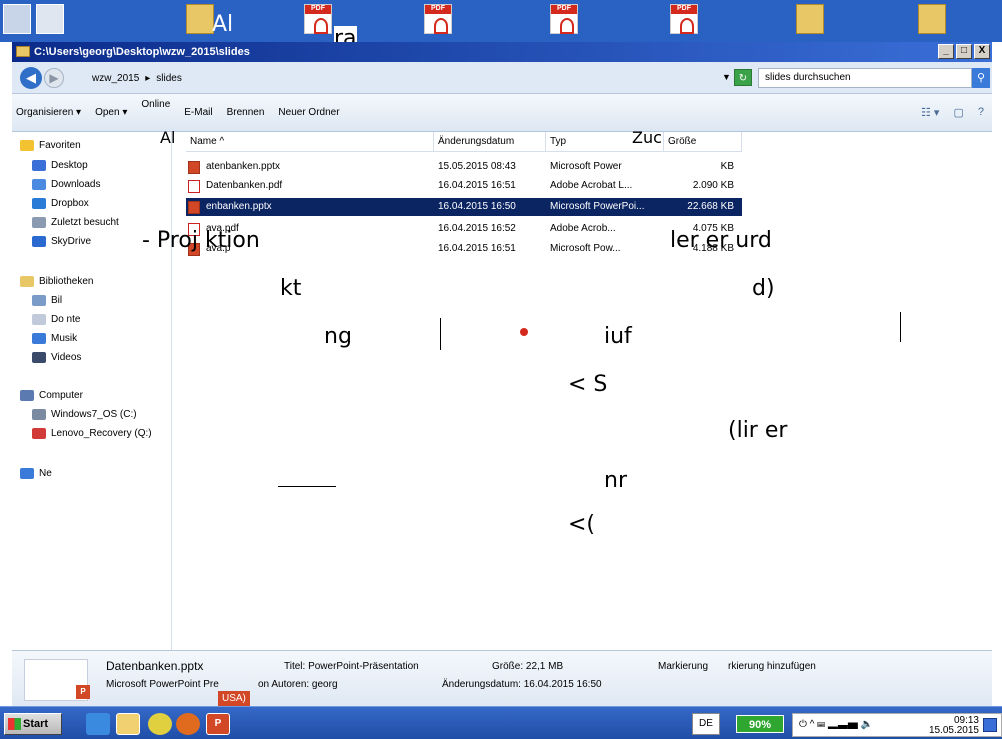 Image resolution: width=1002 pixels, height=739 pixels. Describe the element at coordinates (39, 241) in the screenshot. I see `cloud-icon` at that location.